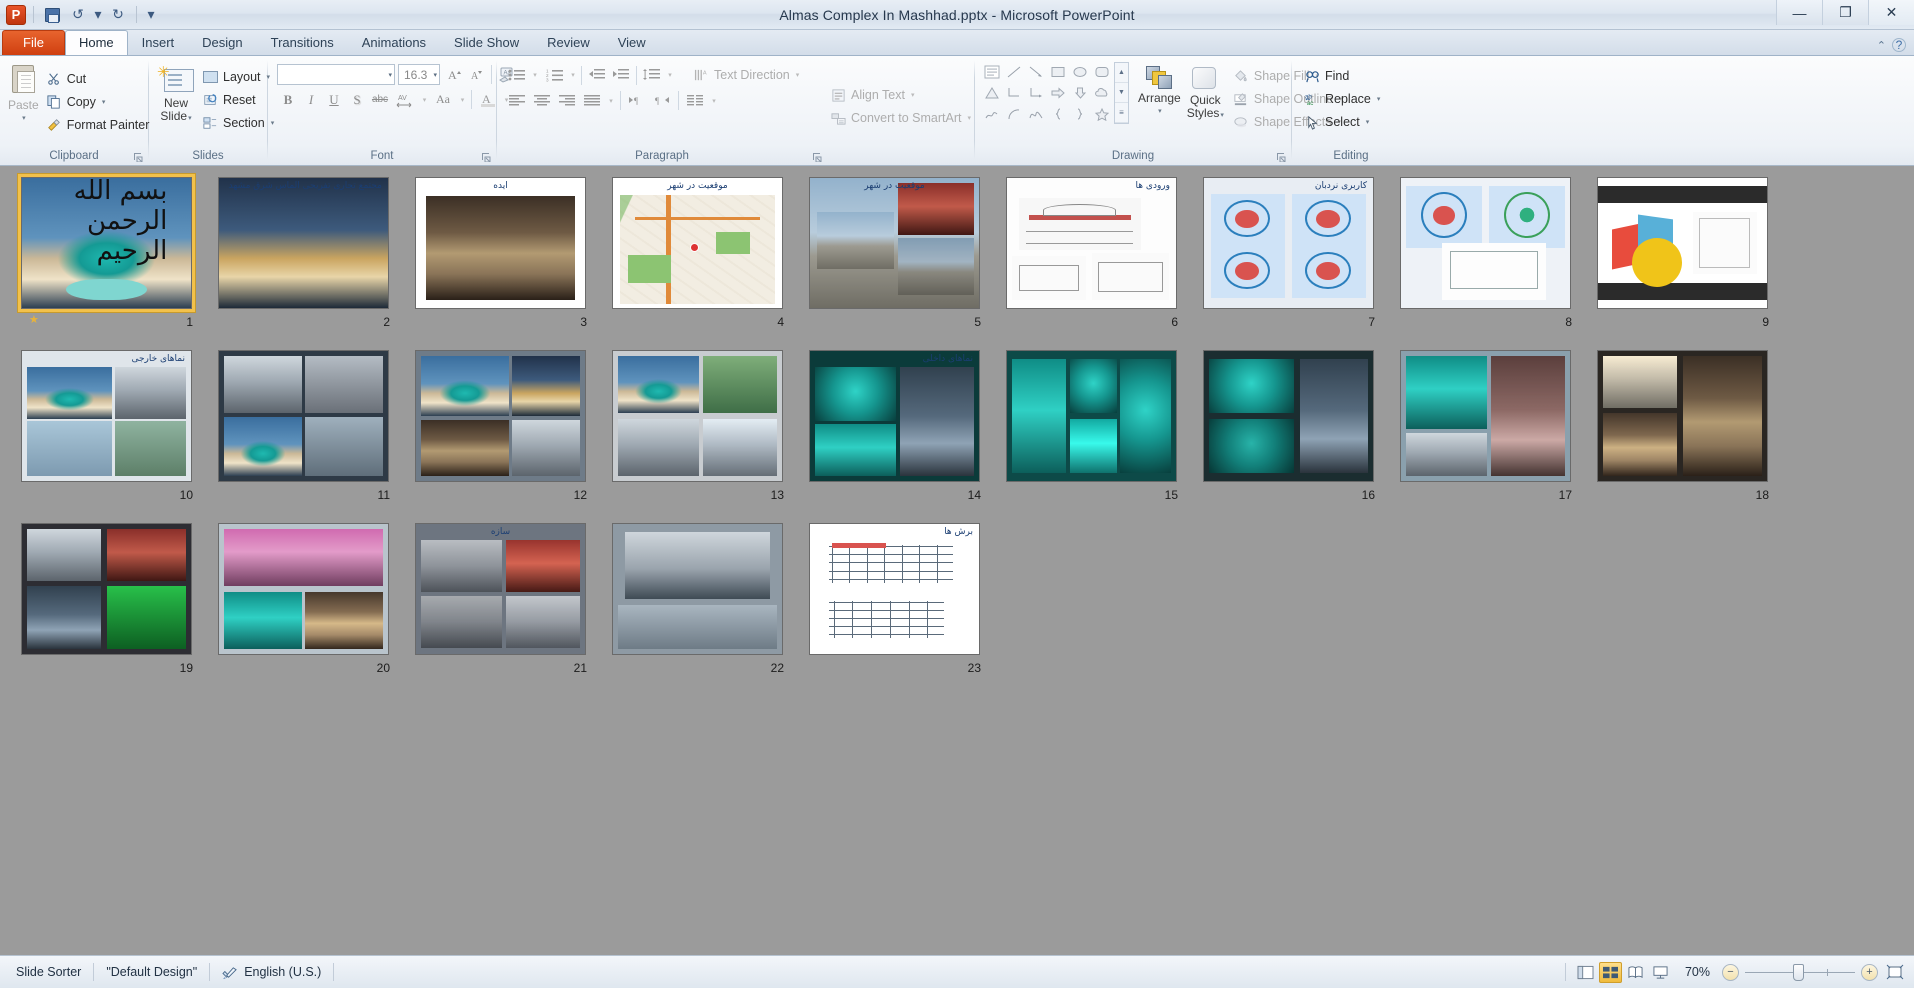 This screenshot has width=1914, height=988. What do you see at coordinates (106, 257) in the screenshot?
I see `slide-thumbnail-cell: بسم الله الرحمن الرحیم ★1` at bounding box center [106, 257].